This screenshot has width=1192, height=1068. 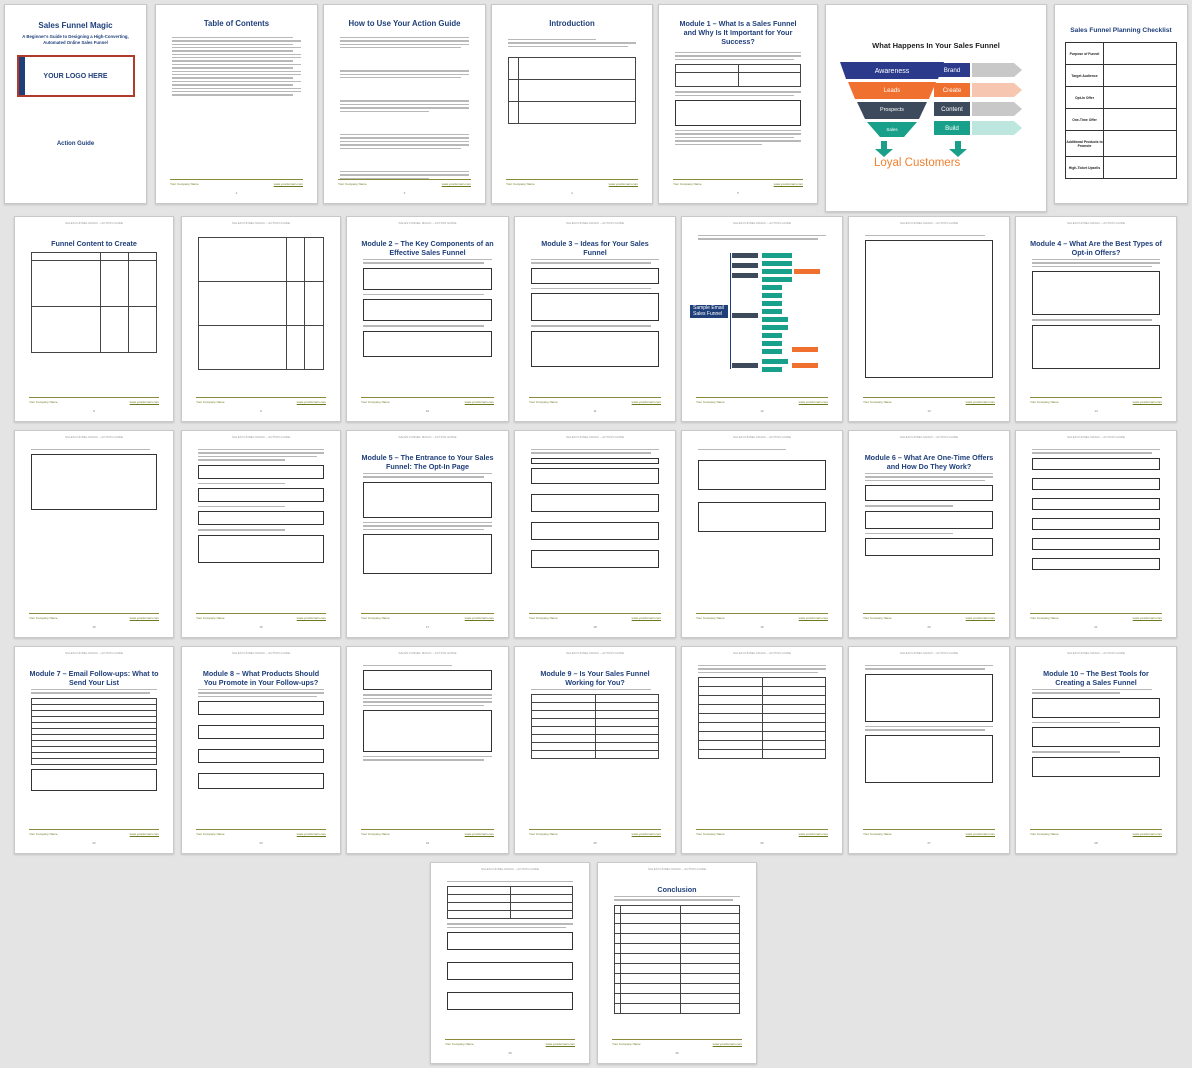 What do you see at coordinates (738, 76) in the screenshot?
I see `funnel-table` at bounding box center [738, 76].